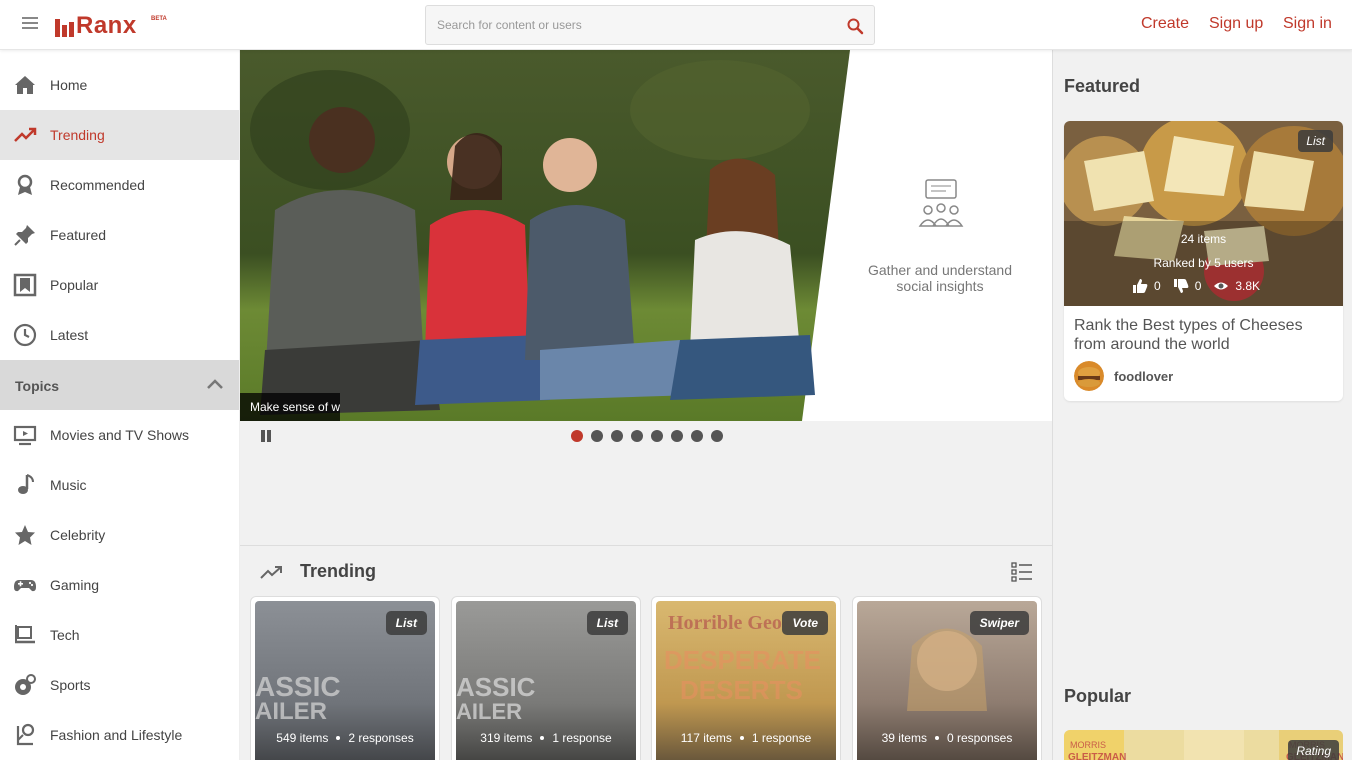 This screenshot has width=1352, height=760. Describe the element at coordinates (1165, 24) in the screenshot. I see `create-link: Create` at that location.